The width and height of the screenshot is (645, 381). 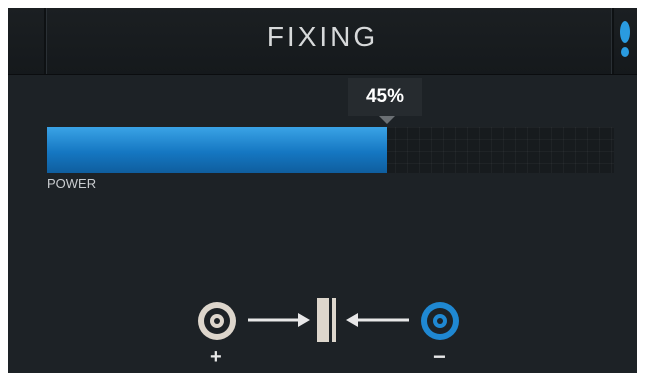 I want to click on page-title: FIXING, so click(x=322, y=36).